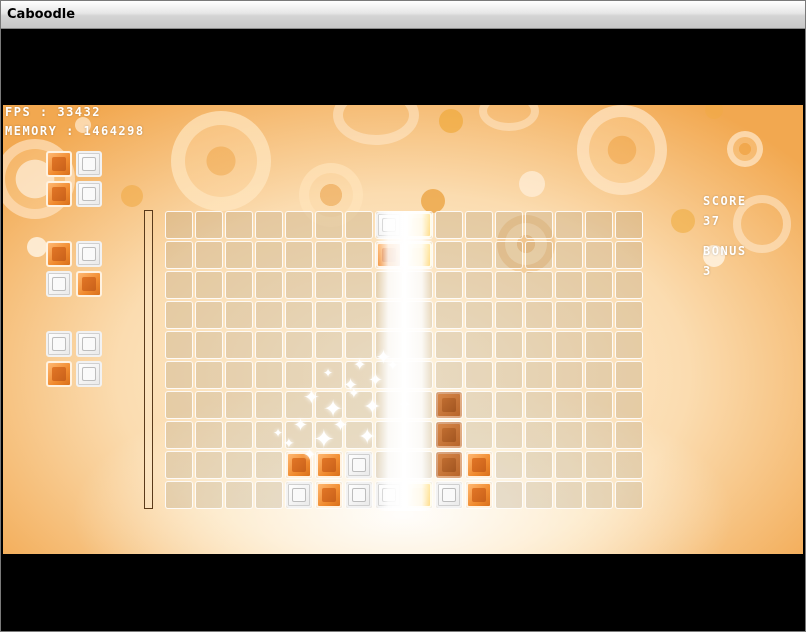 The width and height of the screenshot is (806, 632). What do you see at coordinates (403, 592) in the screenshot?
I see `letterbox-bottom` at bounding box center [403, 592].